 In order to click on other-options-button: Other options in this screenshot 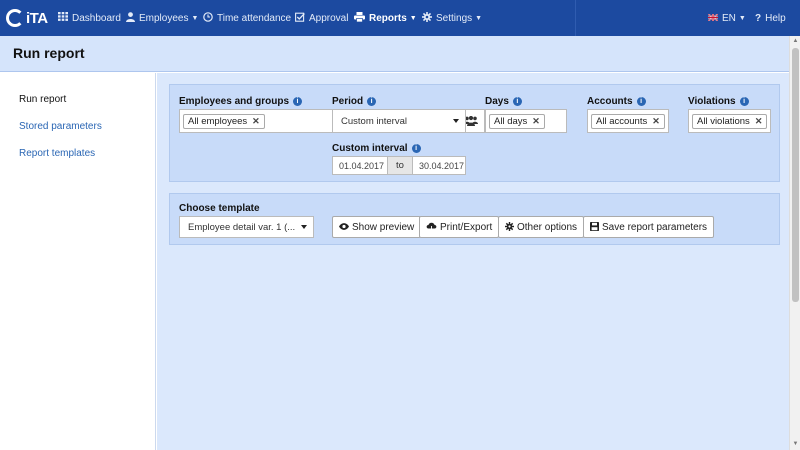, I will do `click(541, 227)`.